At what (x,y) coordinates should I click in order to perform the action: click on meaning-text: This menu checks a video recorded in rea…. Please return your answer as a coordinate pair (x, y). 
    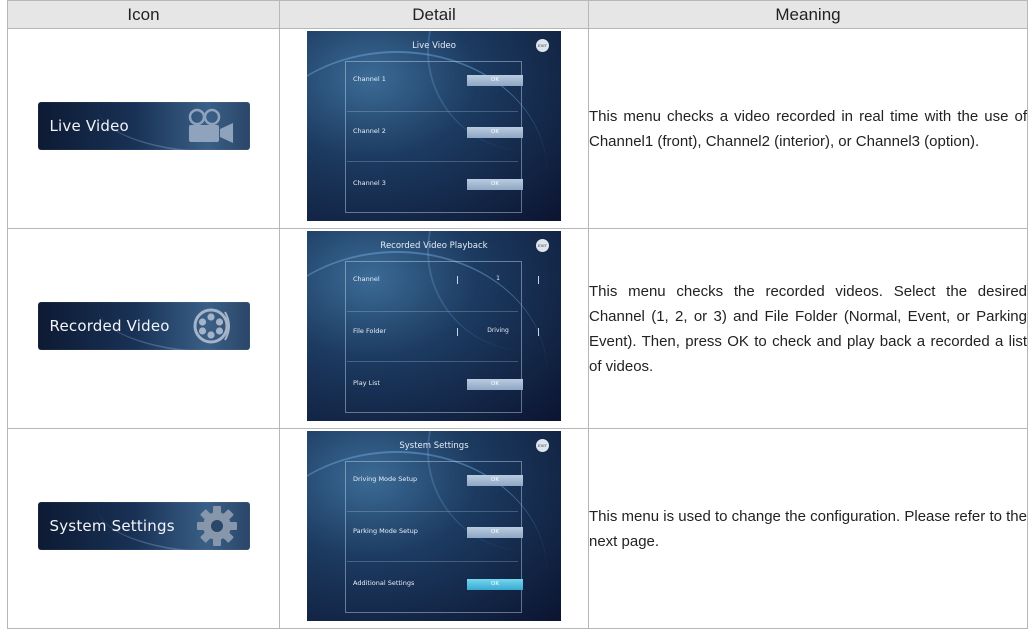
    Looking at the image, I should click on (808, 128).